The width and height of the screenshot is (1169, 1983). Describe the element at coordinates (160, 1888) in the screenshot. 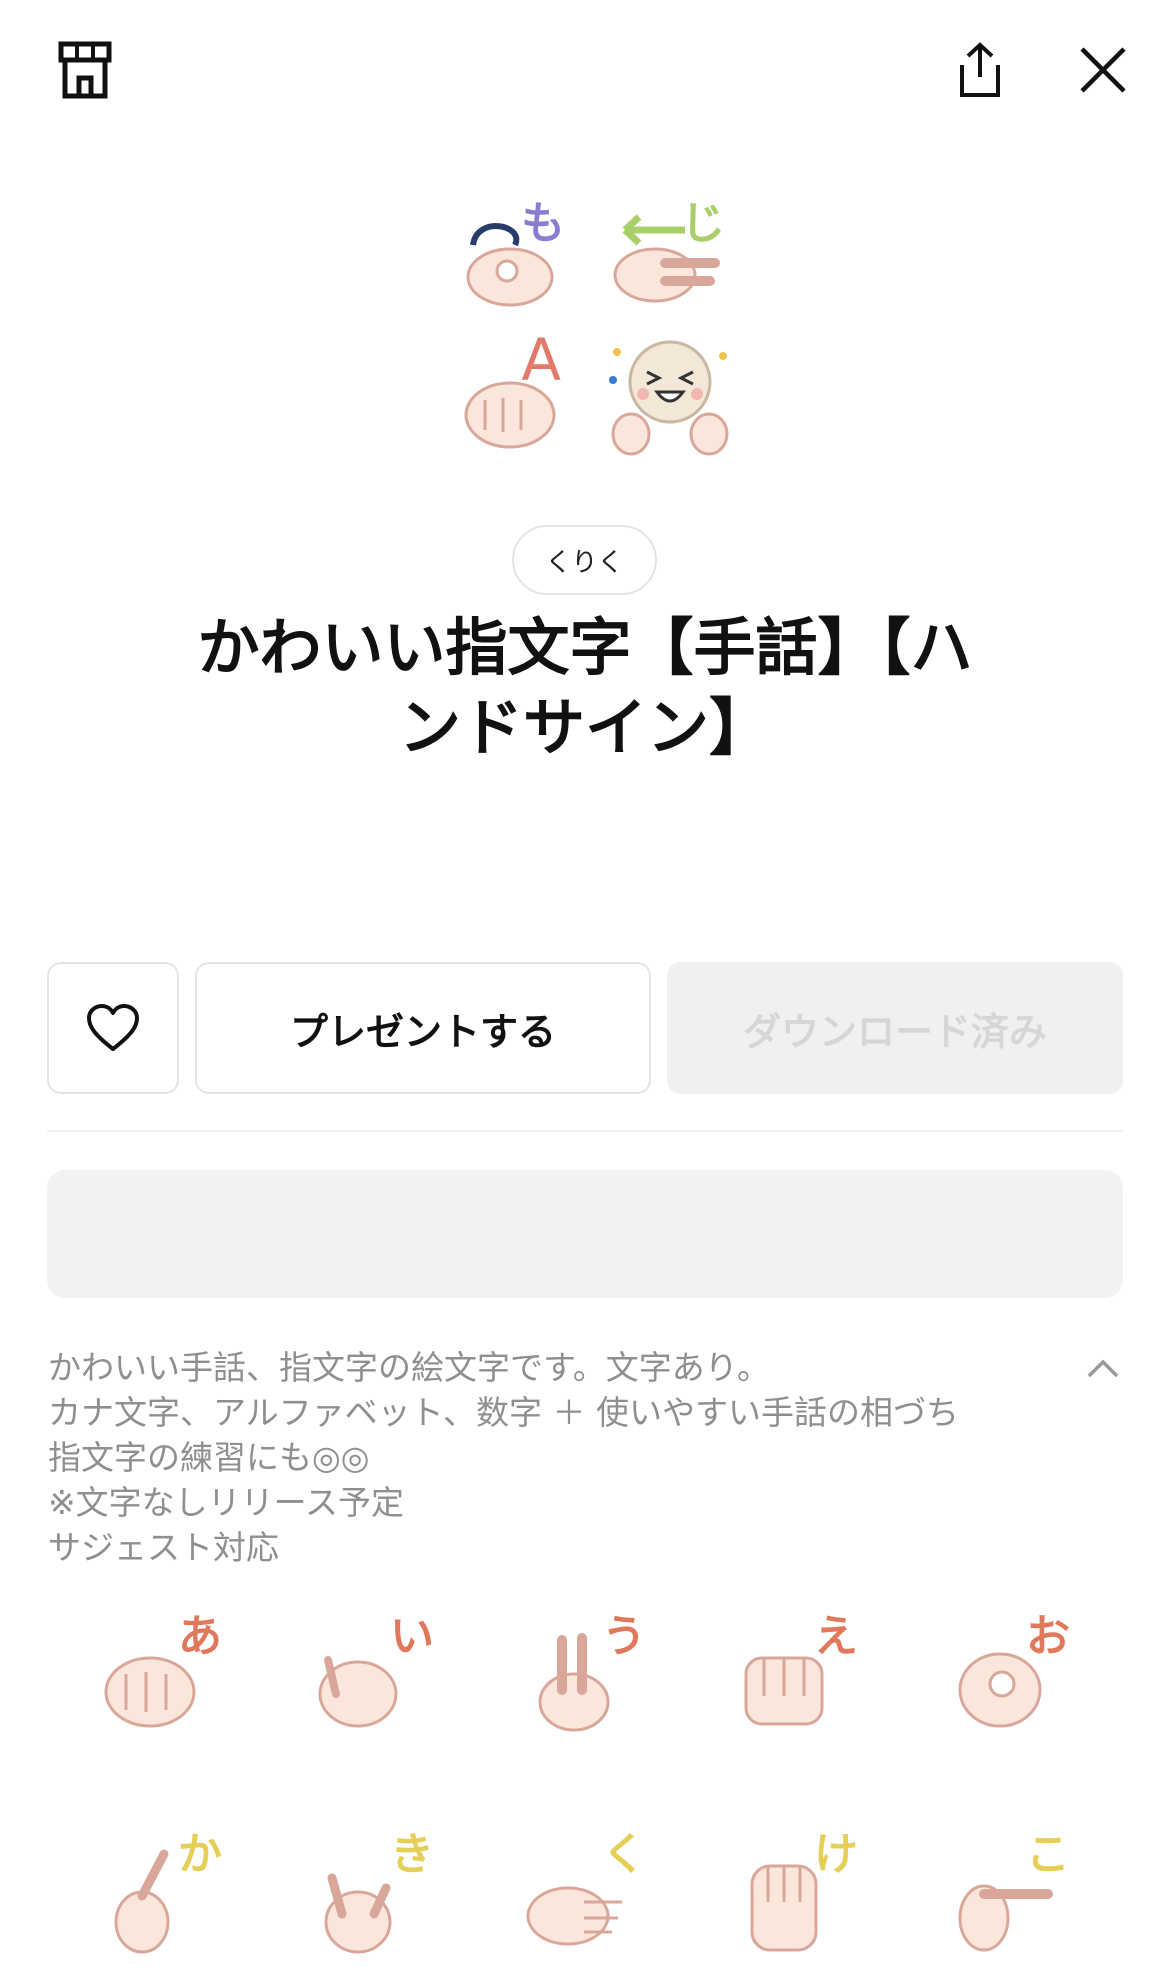

I see `emoji-item: か` at that location.